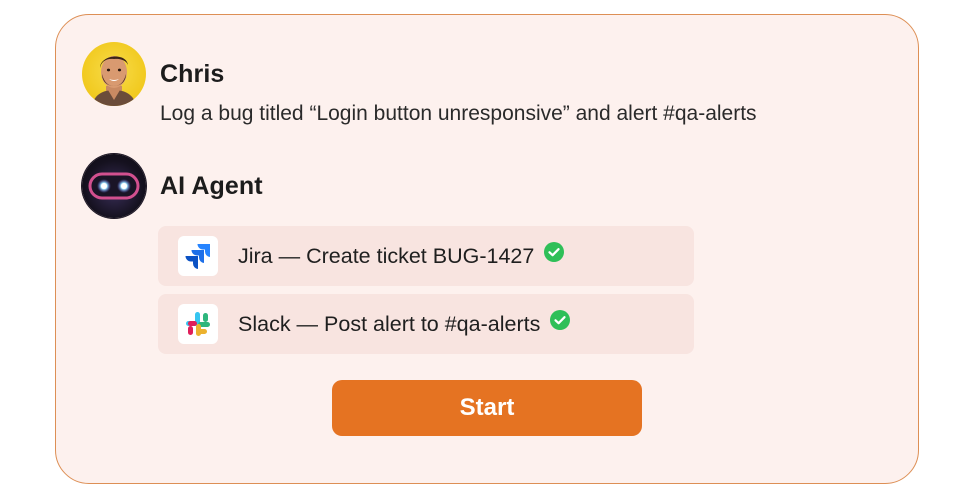  Describe the element at coordinates (211, 186) in the screenshot. I see `agent-name: AI Agent` at that location.